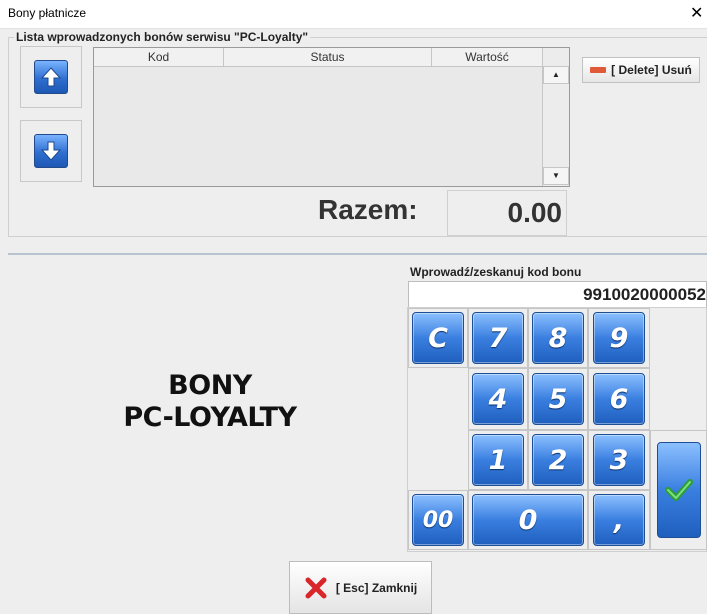 The width and height of the screenshot is (707, 614). What do you see at coordinates (438, 520) in the screenshot?
I see `key-00: 00` at bounding box center [438, 520].